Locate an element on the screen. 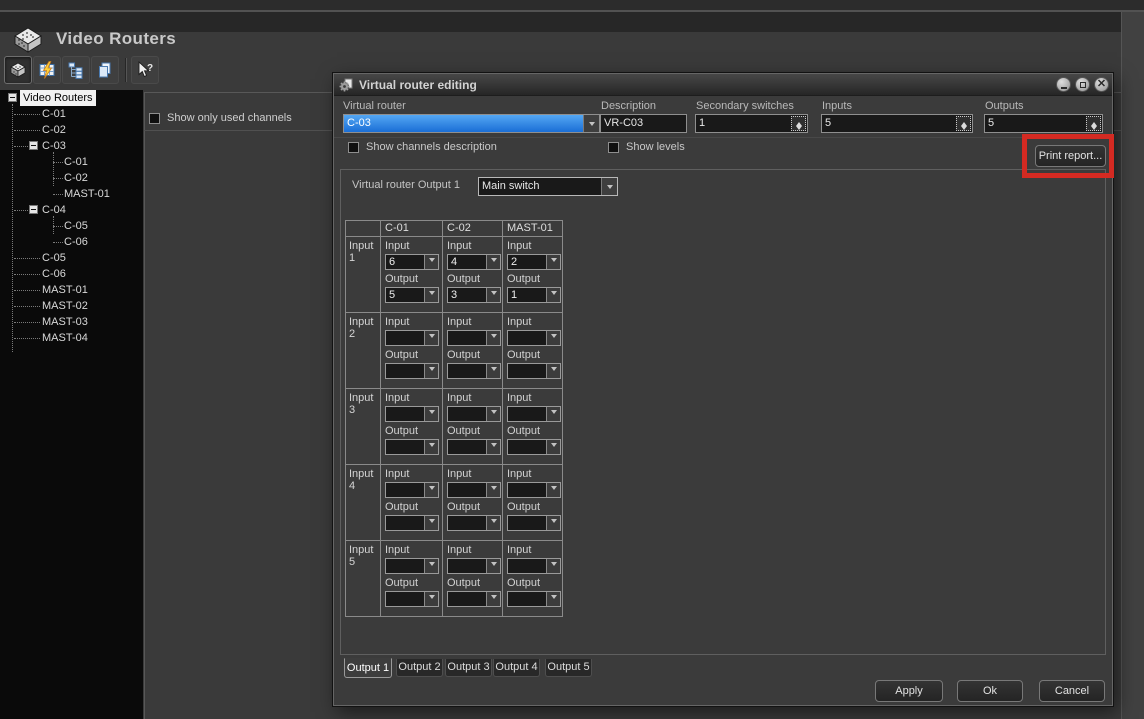  sidebar-item-mast02: MAST-02 is located at coordinates (71, 306).